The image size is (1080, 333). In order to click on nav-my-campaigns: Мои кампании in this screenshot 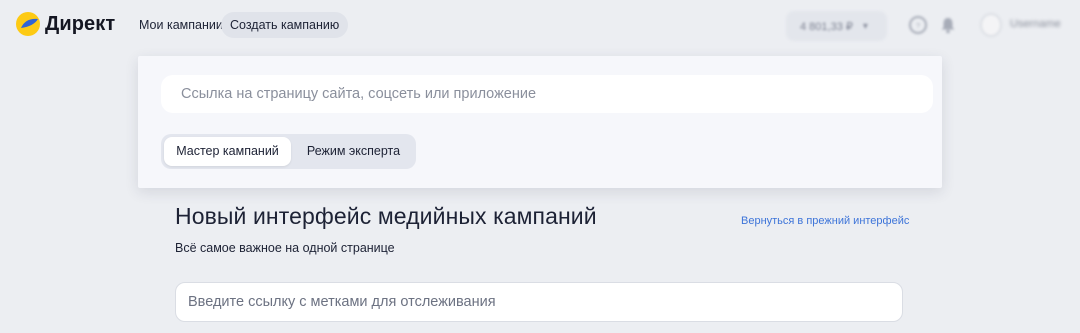, I will do `click(181, 25)`.